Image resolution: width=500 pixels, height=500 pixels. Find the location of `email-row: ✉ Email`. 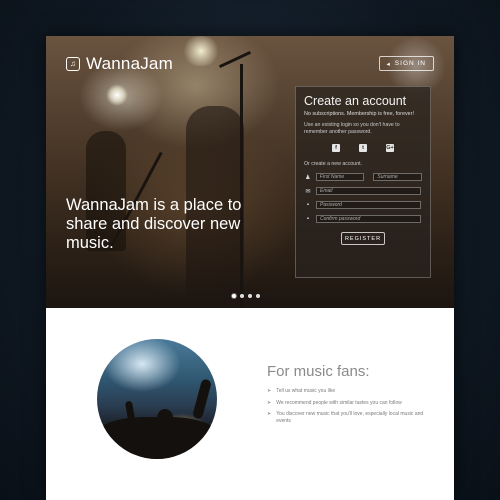

email-row: ✉ Email is located at coordinates (363, 191).